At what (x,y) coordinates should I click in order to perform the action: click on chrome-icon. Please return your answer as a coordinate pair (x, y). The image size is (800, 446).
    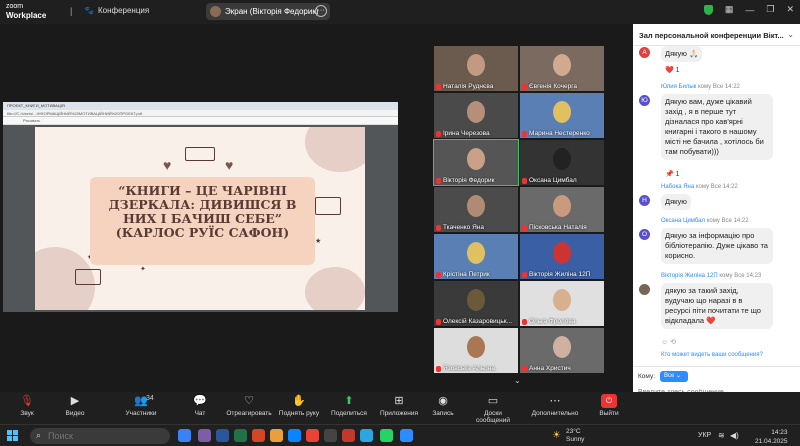
    Looking at the image, I should click on (312, 435).